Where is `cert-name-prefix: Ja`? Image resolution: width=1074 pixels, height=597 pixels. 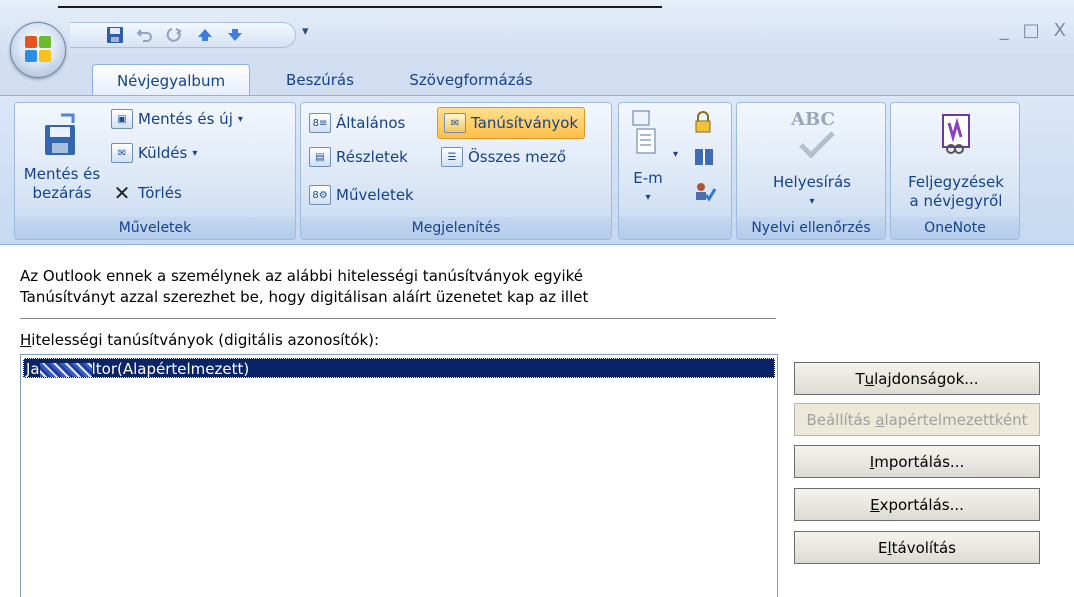 cert-name-prefix: Ja is located at coordinates (33, 369).